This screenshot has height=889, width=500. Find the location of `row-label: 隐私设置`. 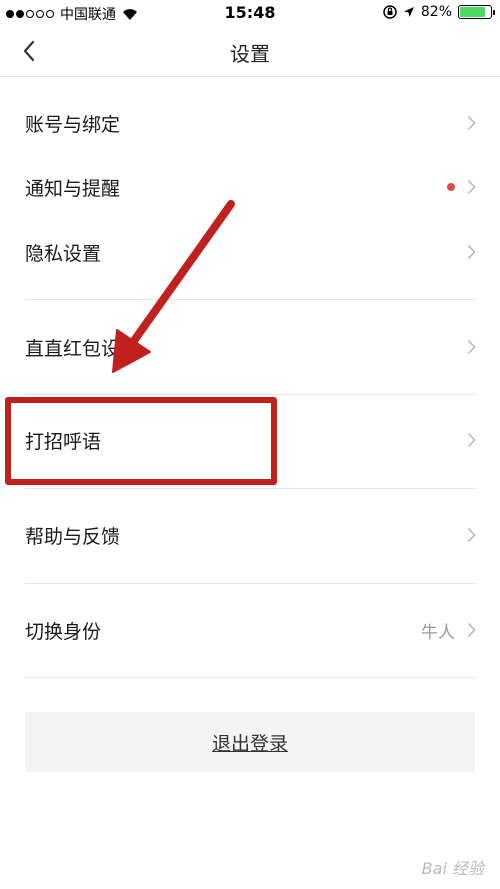

row-label: 隐私设置 is located at coordinates (63, 253).